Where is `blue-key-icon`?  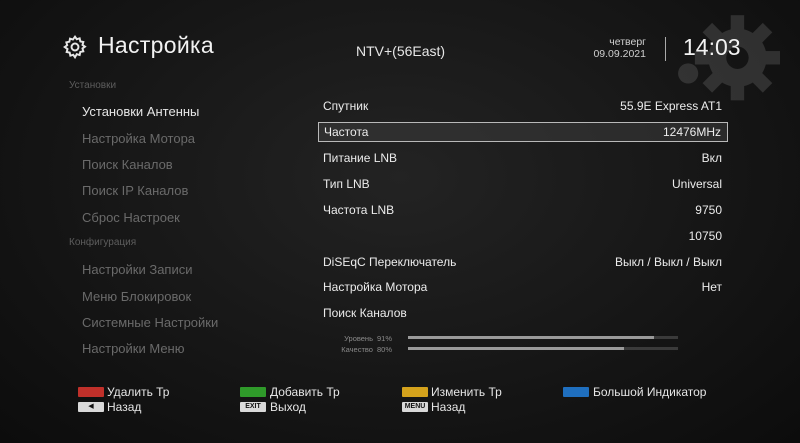 blue-key-icon is located at coordinates (576, 392).